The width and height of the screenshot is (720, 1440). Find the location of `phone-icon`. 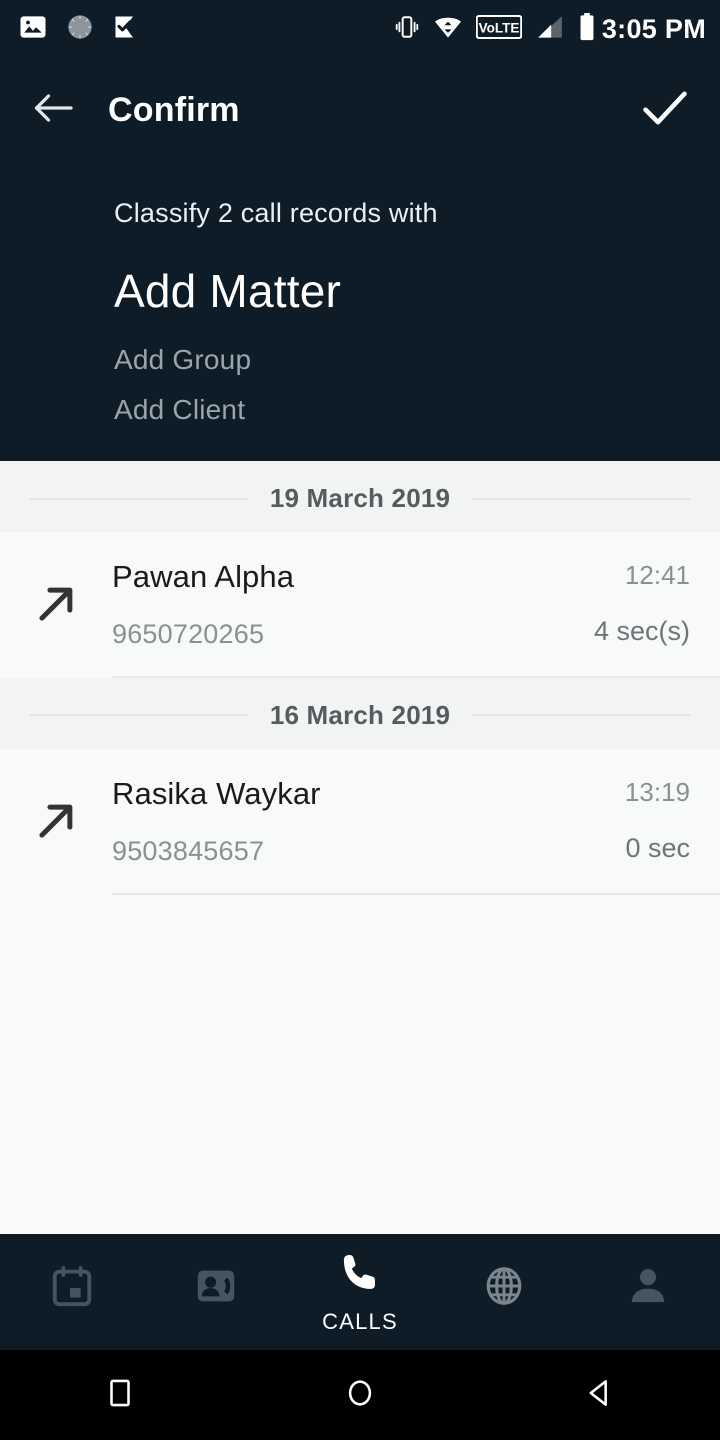

phone-icon is located at coordinates (360, 1275).